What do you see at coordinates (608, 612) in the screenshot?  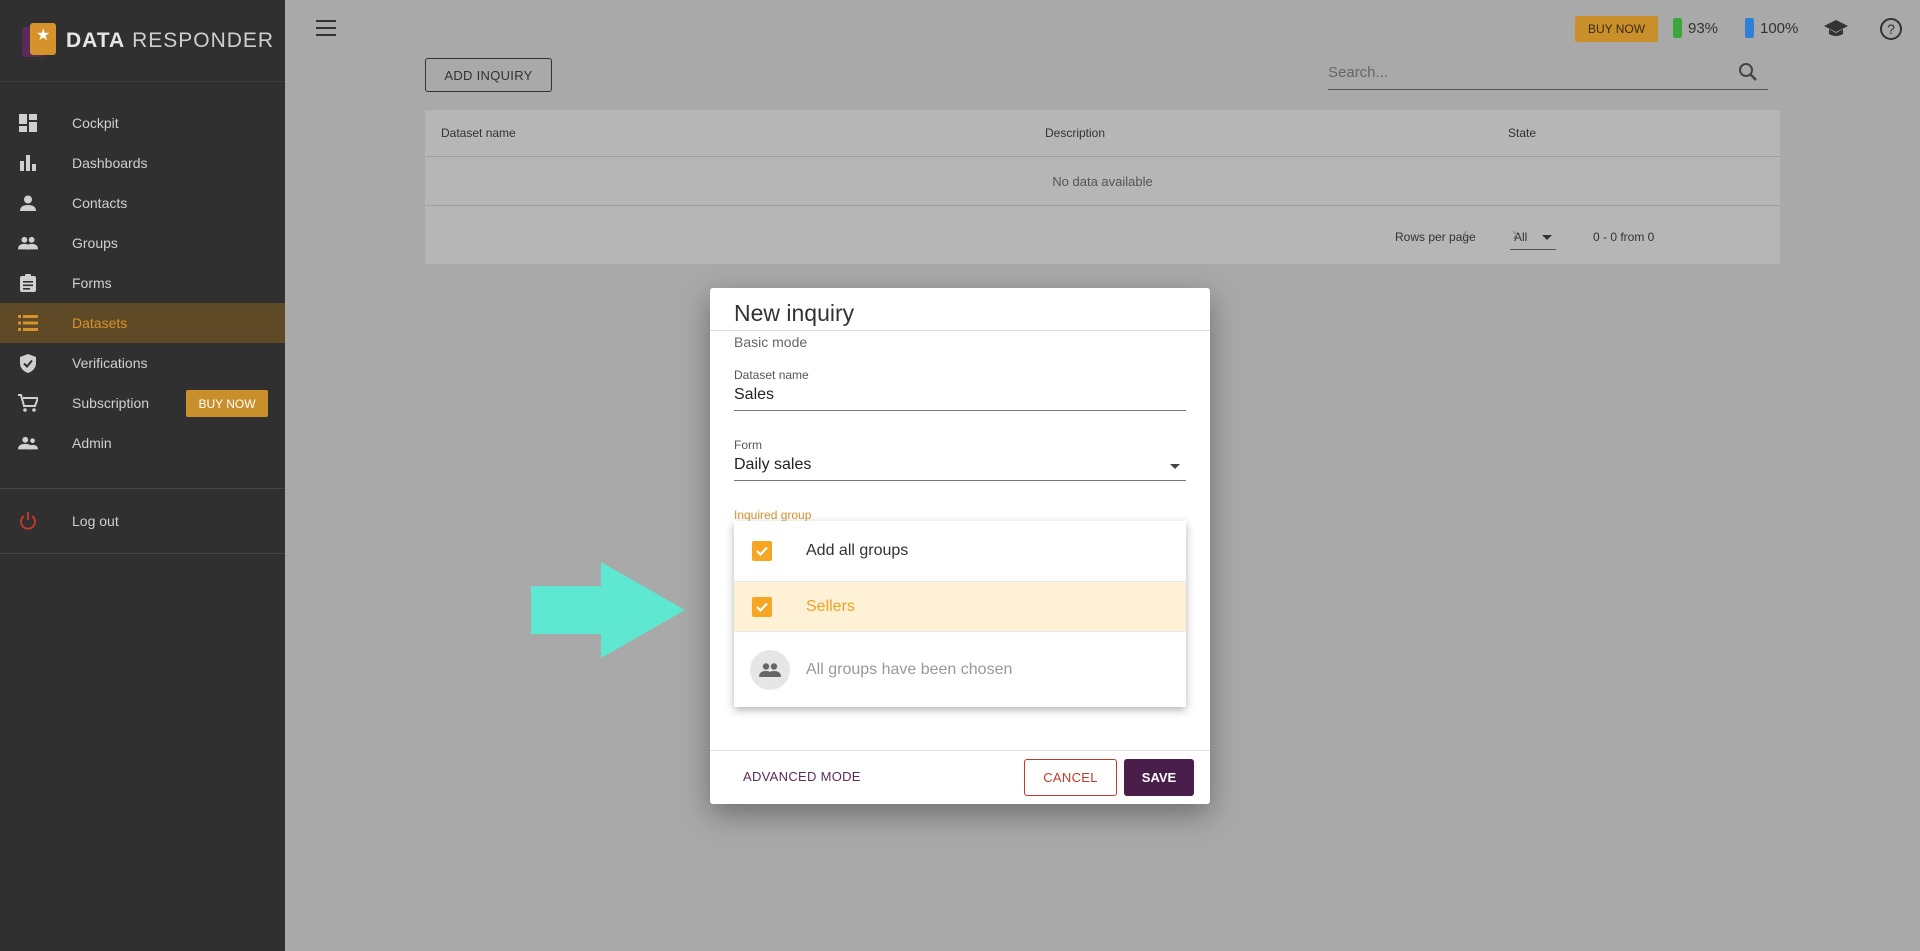 I see `pointer-arrow` at bounding box center [608, 612].